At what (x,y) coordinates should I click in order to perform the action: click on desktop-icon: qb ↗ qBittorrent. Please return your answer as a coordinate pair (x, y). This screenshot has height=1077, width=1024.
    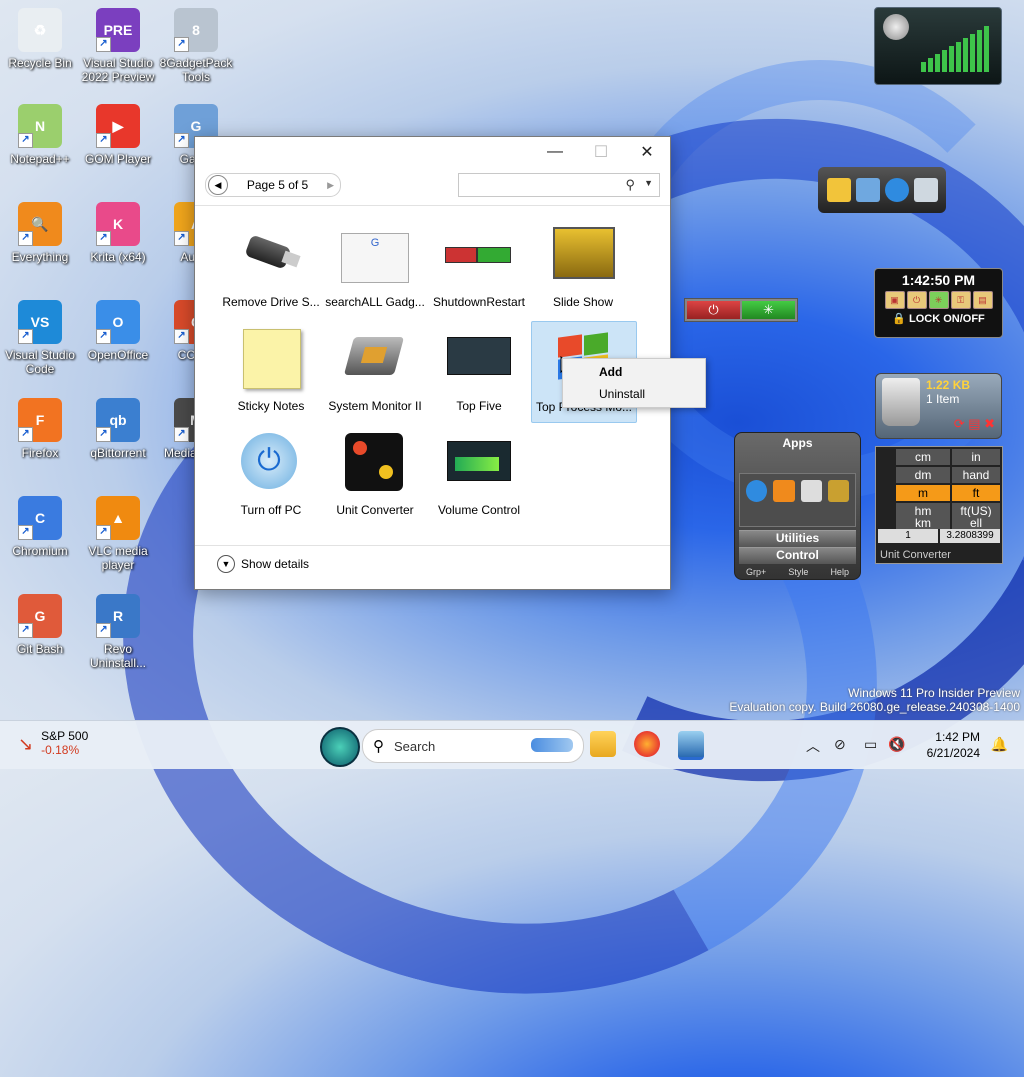
    Looking at the image, I should click on (118, 429).